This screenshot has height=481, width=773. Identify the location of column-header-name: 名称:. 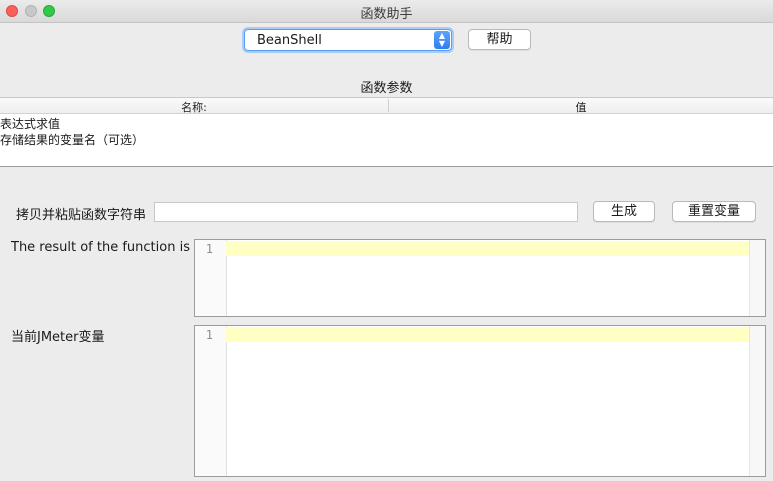
(194, 107).